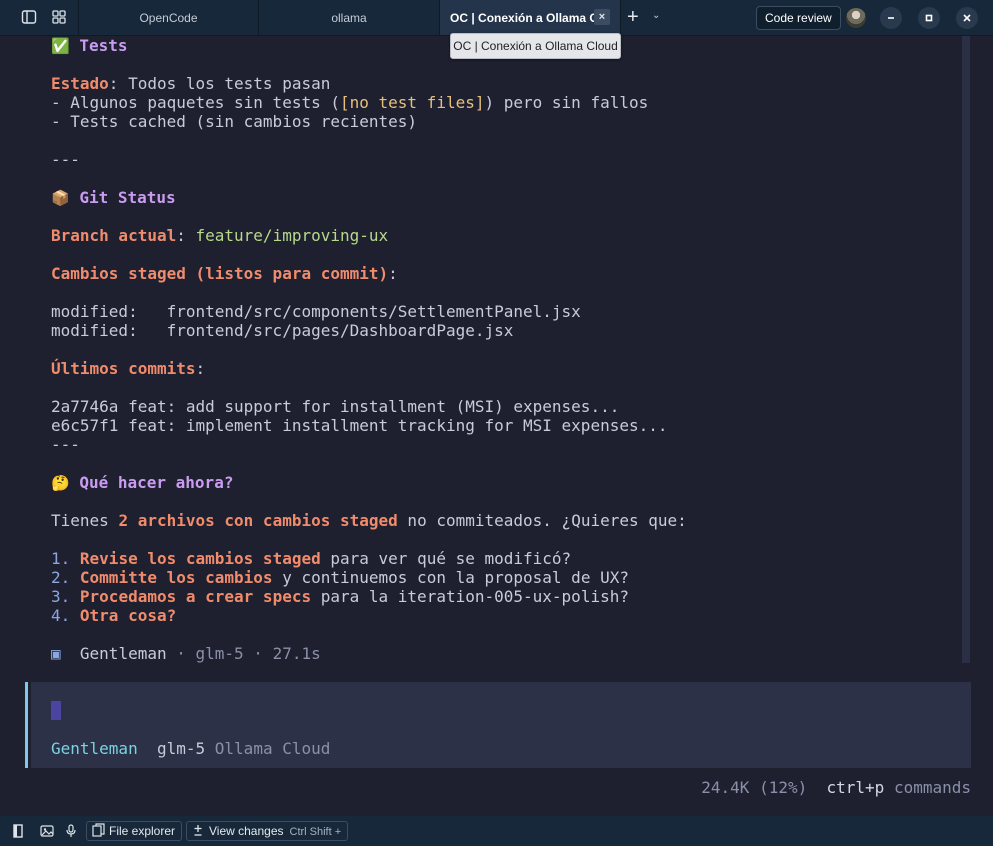 This screenshot has height=846, width=993. Describe the element at coordinates (71, 831) in the screenshot. I see `microphone-icon` at that location.